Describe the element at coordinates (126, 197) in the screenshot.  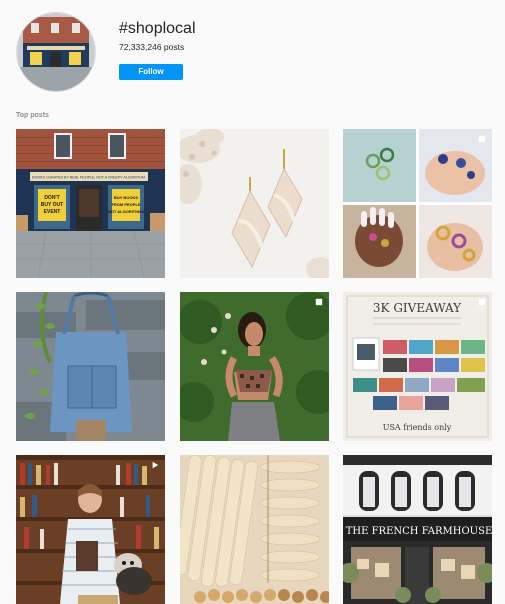
I see `svg-text: BUY BOOKS` at that location.